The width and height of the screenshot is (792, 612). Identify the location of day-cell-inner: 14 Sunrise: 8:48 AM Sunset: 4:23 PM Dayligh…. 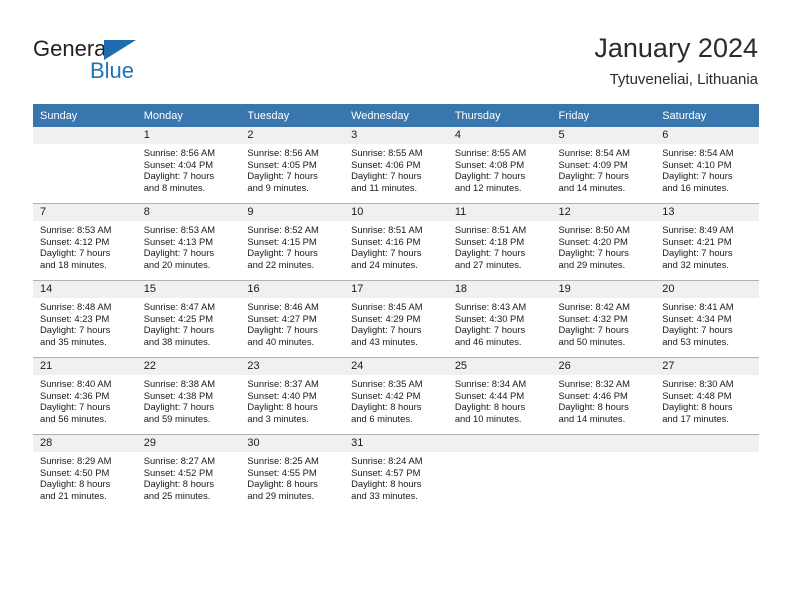
(85, 319).